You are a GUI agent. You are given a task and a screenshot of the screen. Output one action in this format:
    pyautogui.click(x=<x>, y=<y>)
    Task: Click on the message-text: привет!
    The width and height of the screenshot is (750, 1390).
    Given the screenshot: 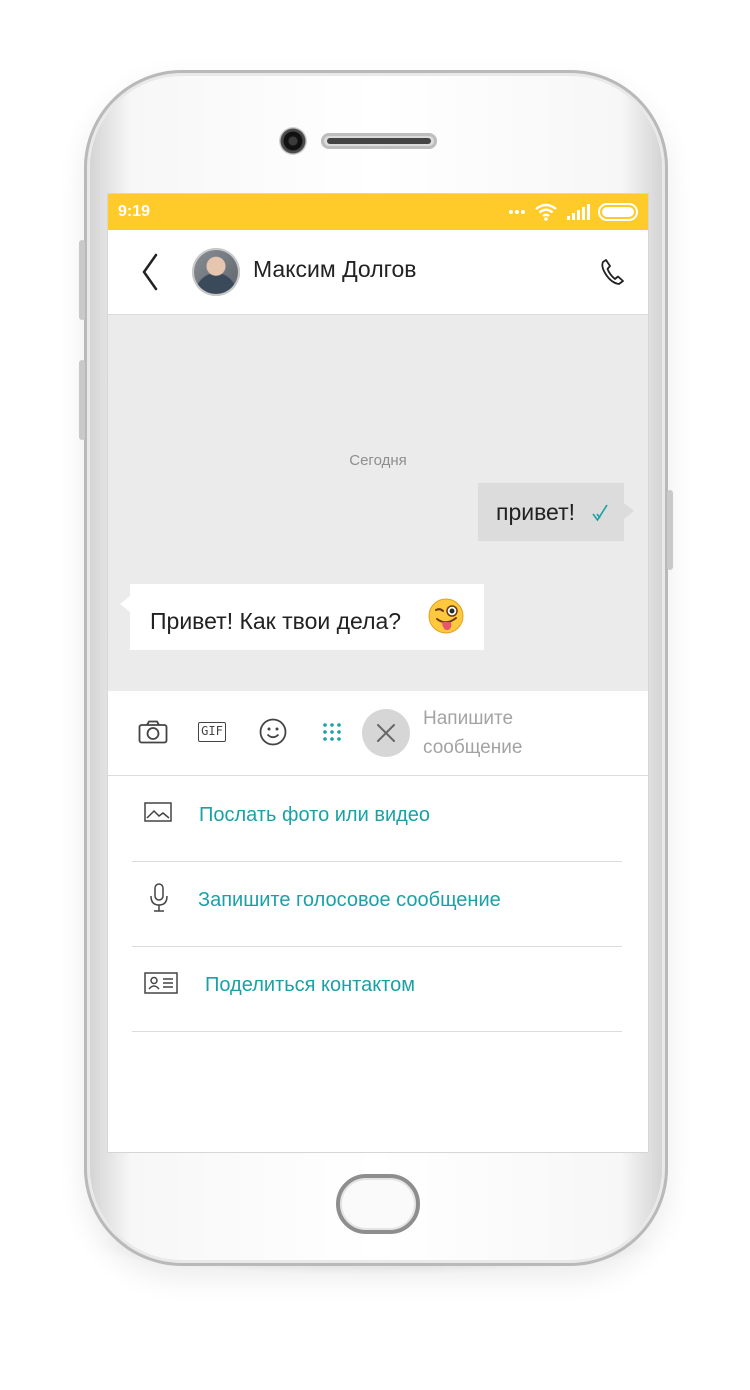 What is the action you would take?
    pyautogui.click(x=536, y=512)
    